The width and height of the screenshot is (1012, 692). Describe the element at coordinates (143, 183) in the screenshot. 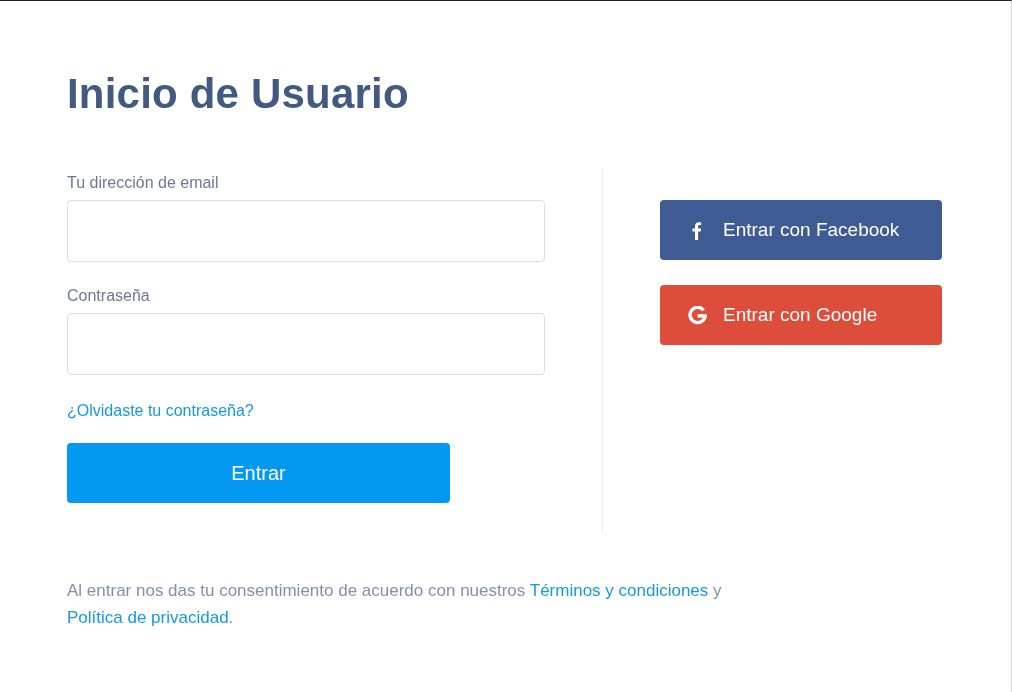

I see `field-label: Tu dirección de email` at that location.